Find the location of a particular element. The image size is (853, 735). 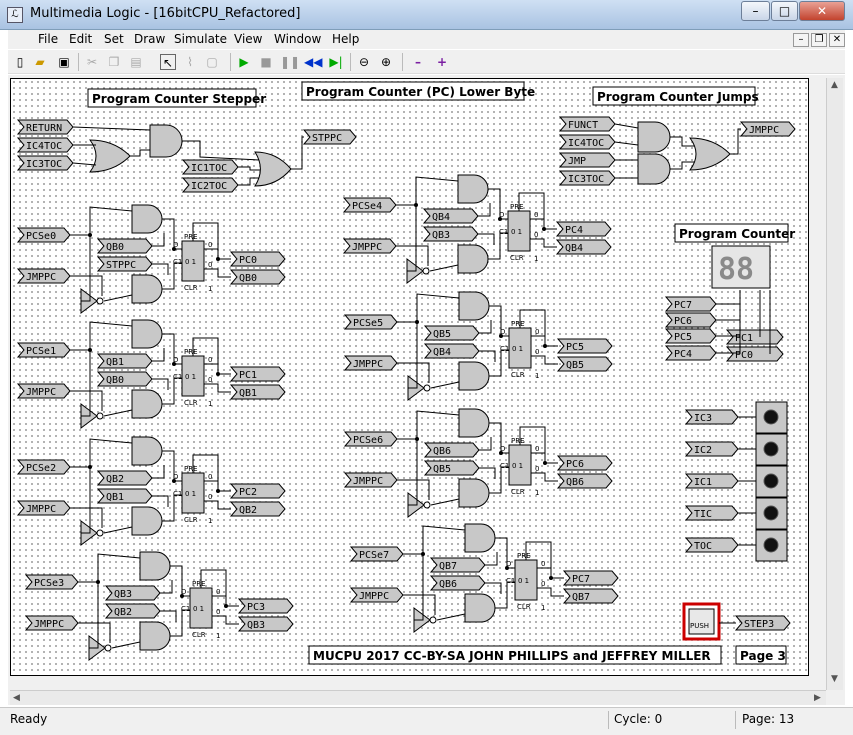

pin-ic4toc-a-label: IC4TOC is located at coordinates (44, 146).